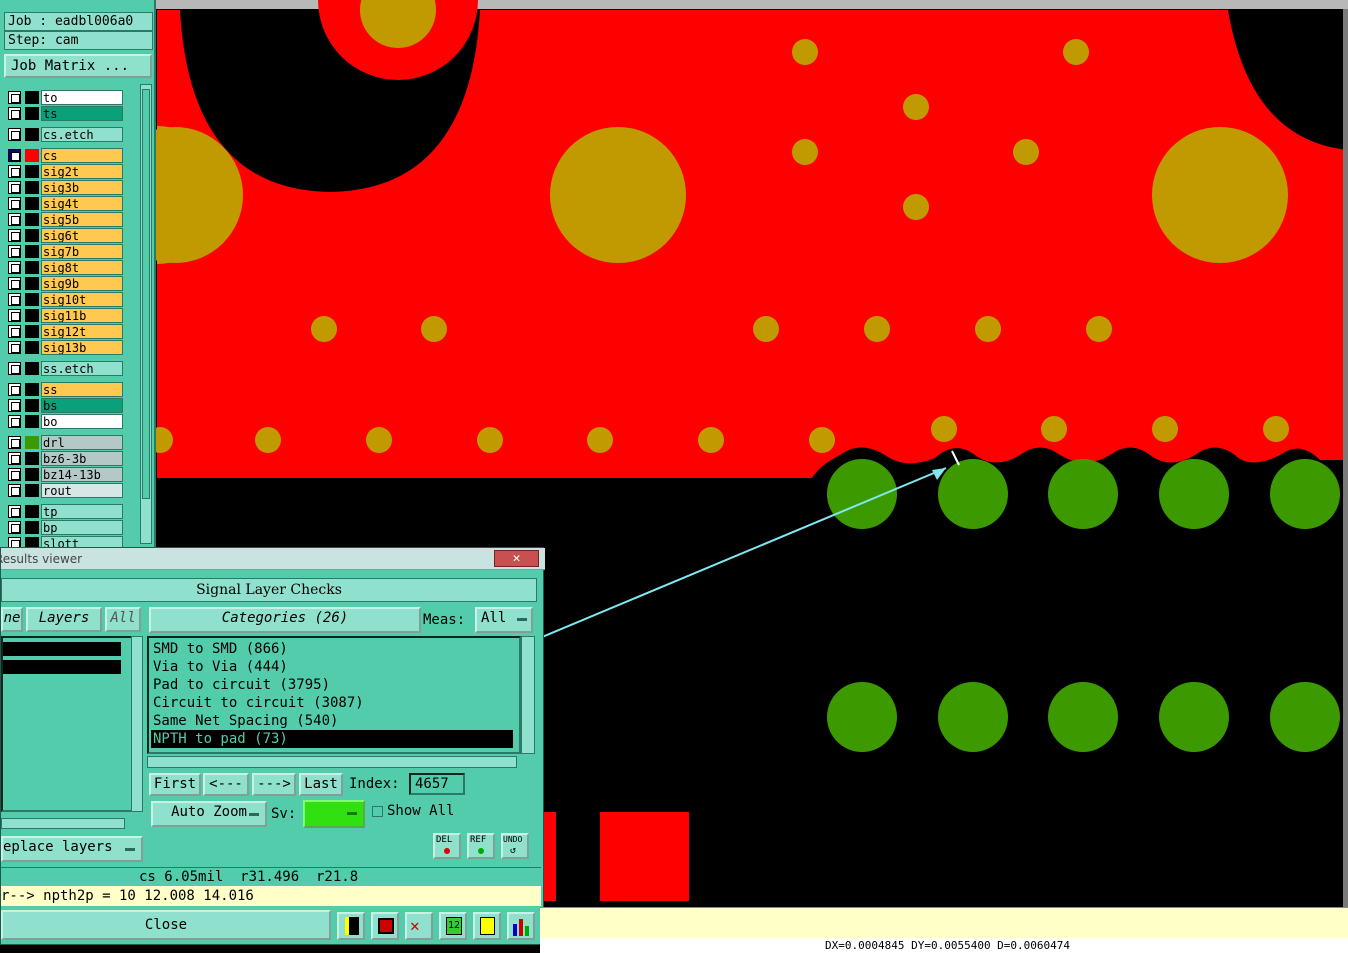 The width and height of the screenshot is (1348, 953). I want to click on categories-scrollbar, so click(528, 695).